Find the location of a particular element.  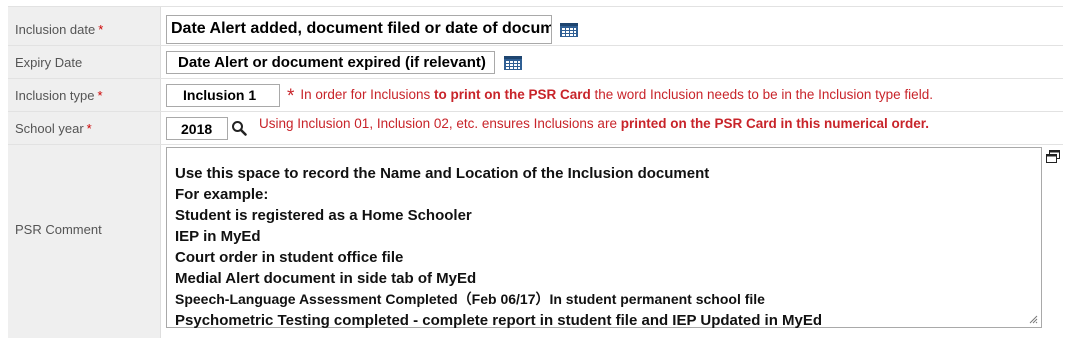

comment-line: IEP in MyEd is located at coordinates (218, 236).